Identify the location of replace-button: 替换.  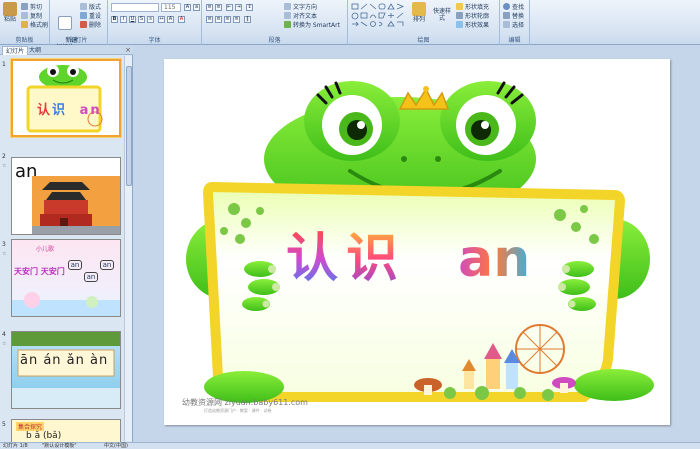
(513, 15).